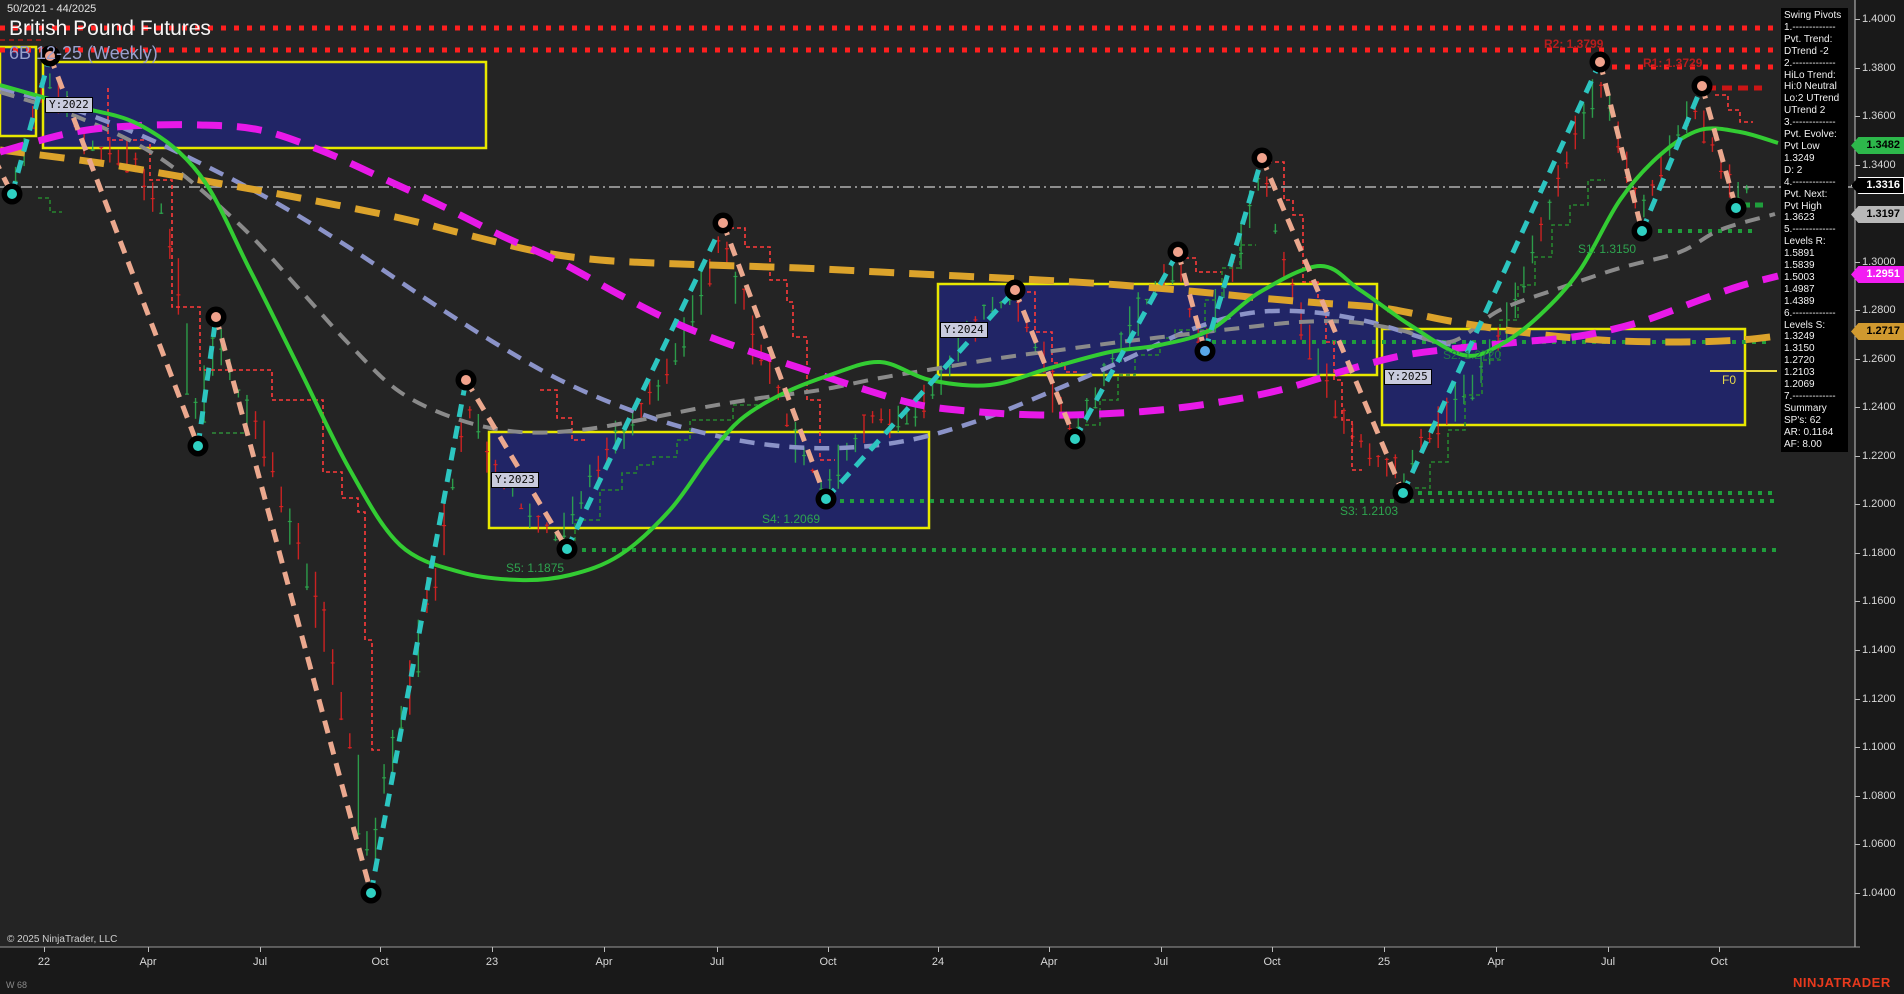 The width and height of the screenshot is (1904, 994). Describe the element at coordinates (1799, 385) in the screenshot. I see `pivot-panel-line: 1.2069` at that location.